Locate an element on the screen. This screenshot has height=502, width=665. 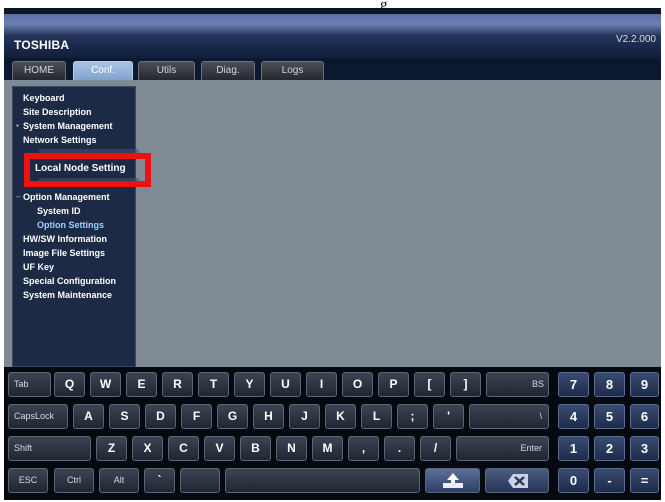
key-a: A is located at coordinates (88, 416).